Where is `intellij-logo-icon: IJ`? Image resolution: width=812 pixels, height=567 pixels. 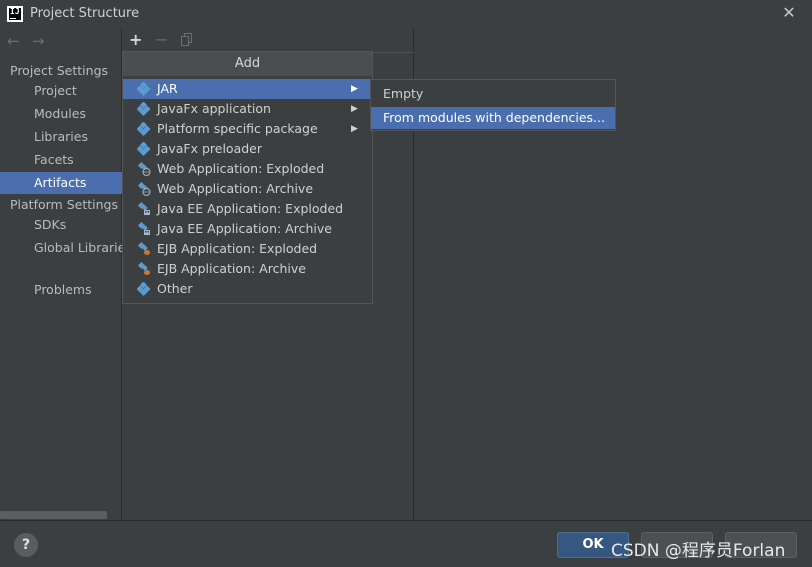 intellij-logo-icon: IJ is located at coordinates (15, 14).